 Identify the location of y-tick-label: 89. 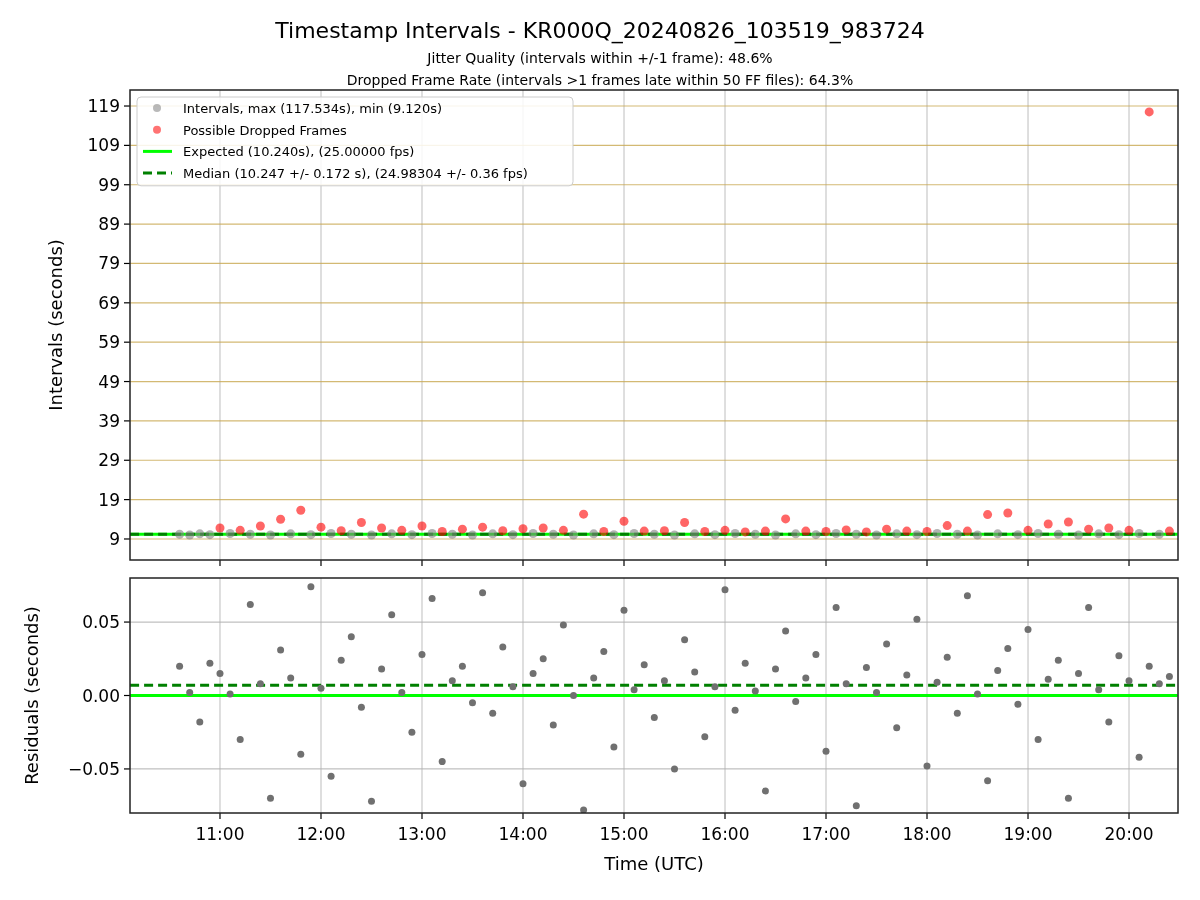
(109, 224).